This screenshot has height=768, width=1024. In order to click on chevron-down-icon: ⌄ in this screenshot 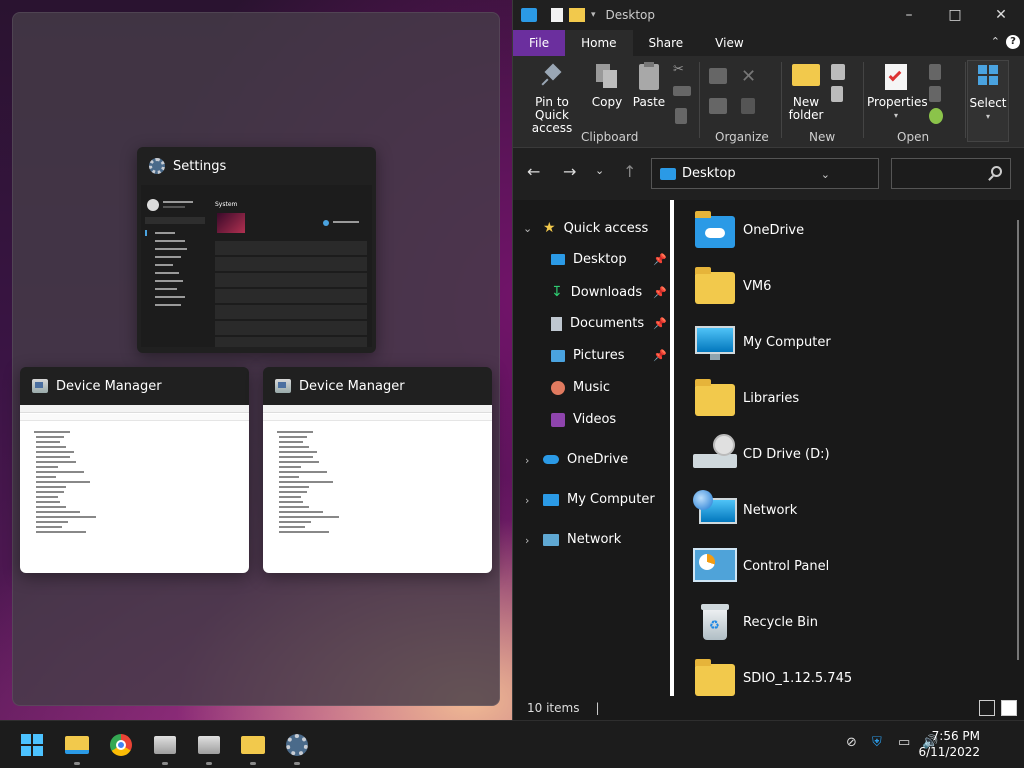, I will do `click(527, 228)`.